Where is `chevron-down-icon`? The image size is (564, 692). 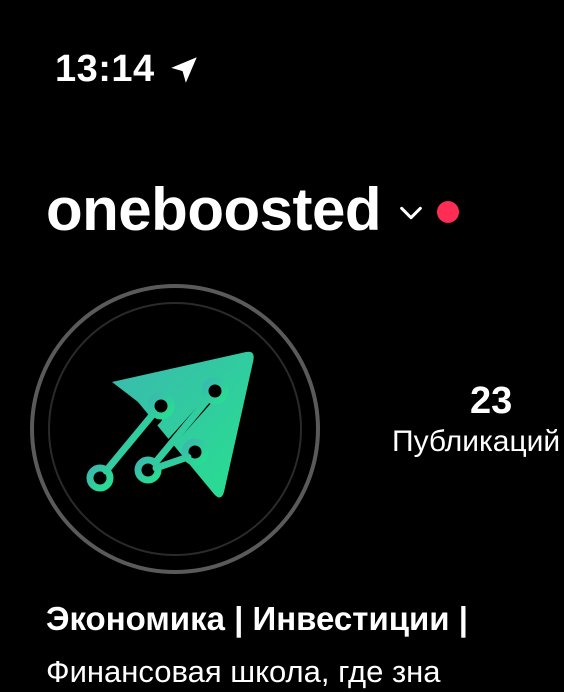
chevron-down-icon is located at coordinates (411, 213).